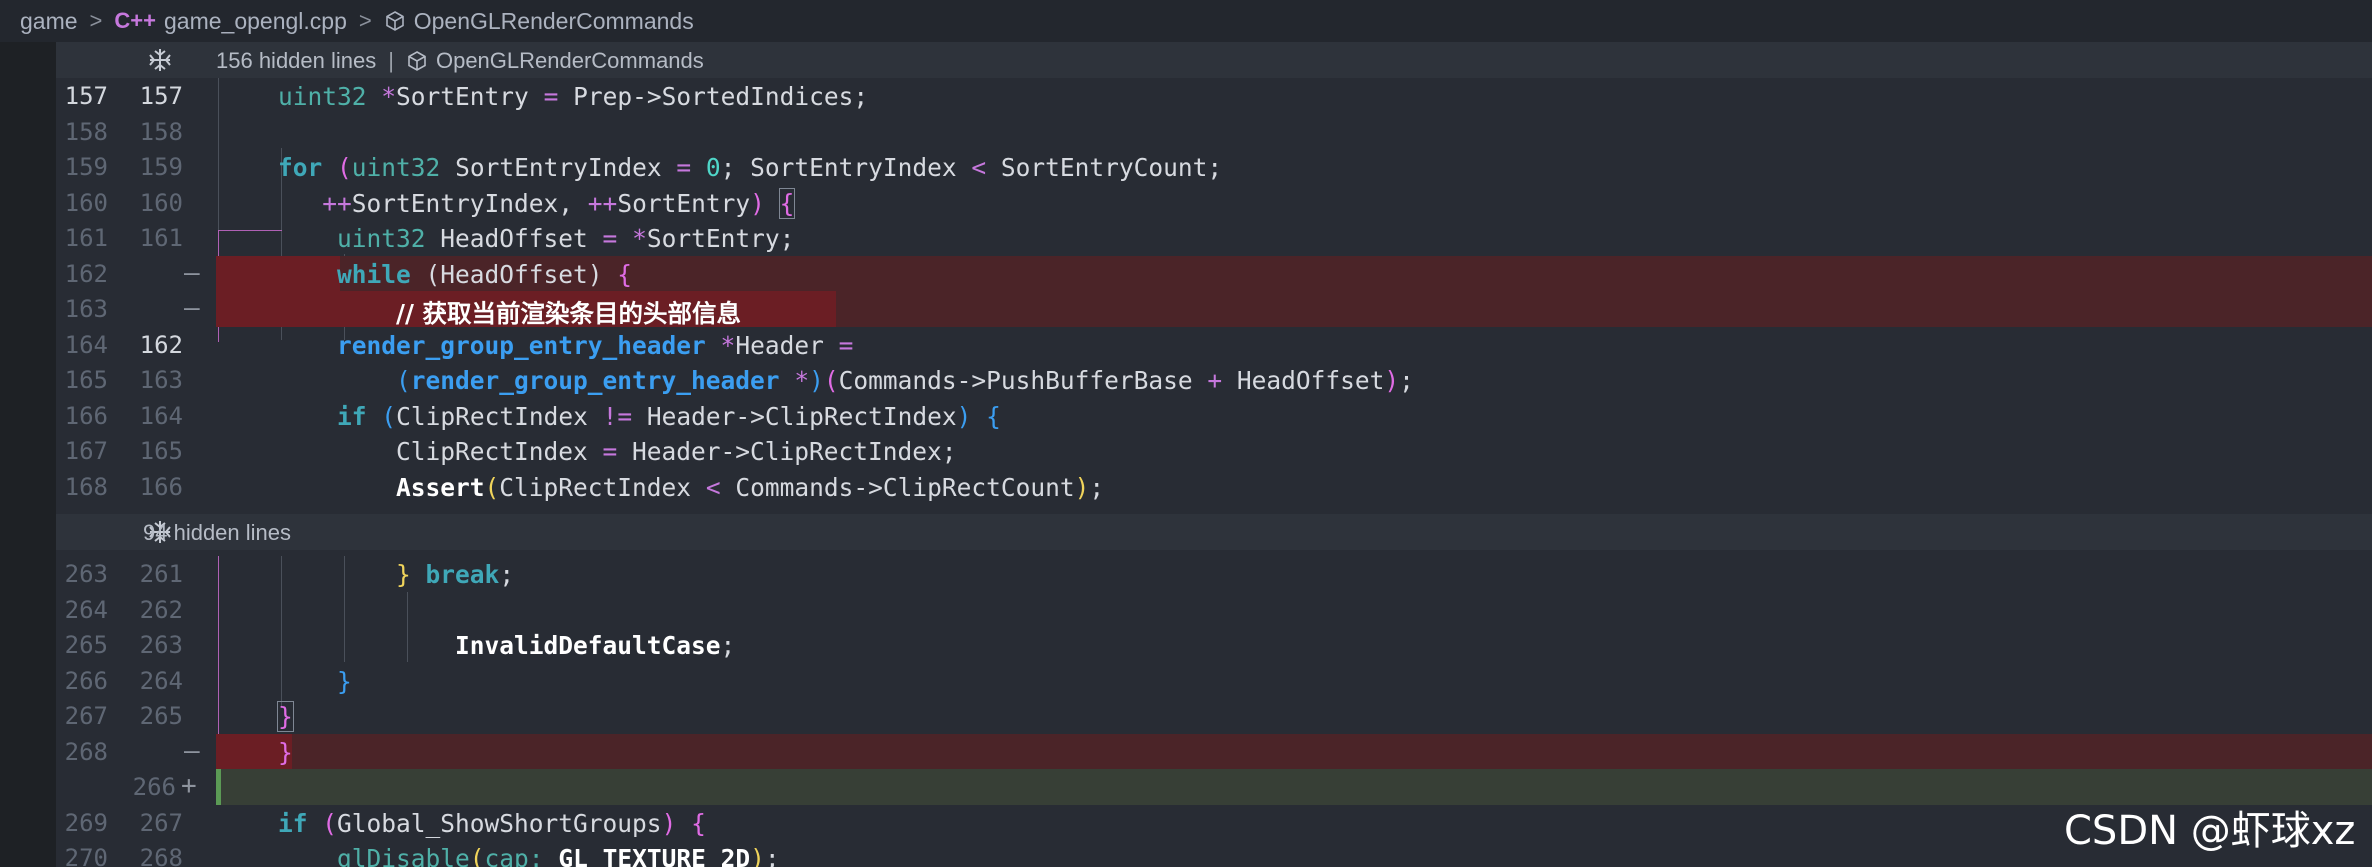  Describe the element at coordinates (154, 787) in the screenshot. I see `line-number-new: 266` at that location.